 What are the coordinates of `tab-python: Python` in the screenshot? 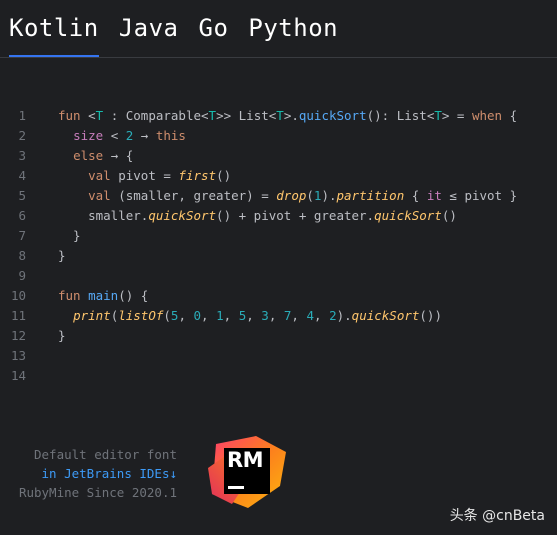 It's located at (293, 35).